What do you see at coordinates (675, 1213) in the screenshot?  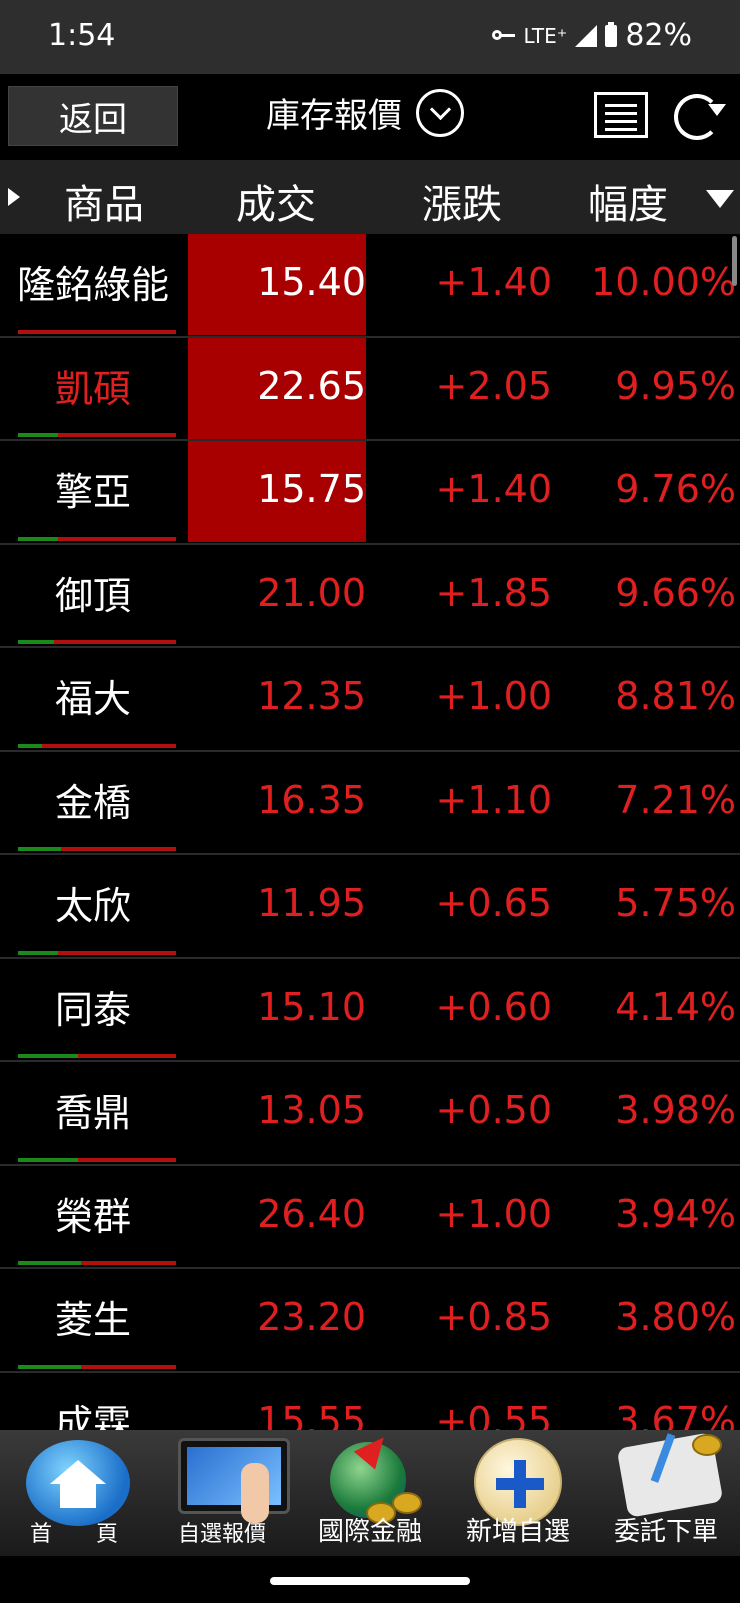 I see `stock-percent: 3.94%` at bounding box center [675, 1213].